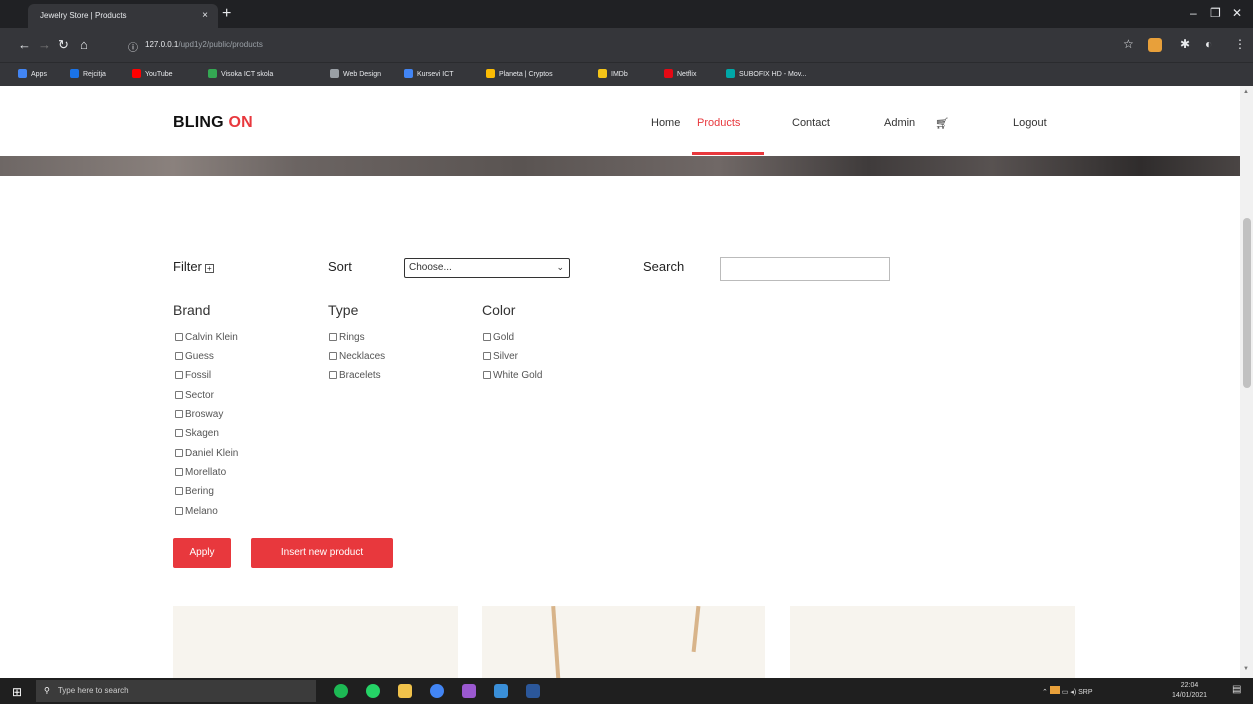  What do you see at coordinates (357, 356) in the screenshot?
I see `type-option: Necklaces` at bounding box center [357, 356].